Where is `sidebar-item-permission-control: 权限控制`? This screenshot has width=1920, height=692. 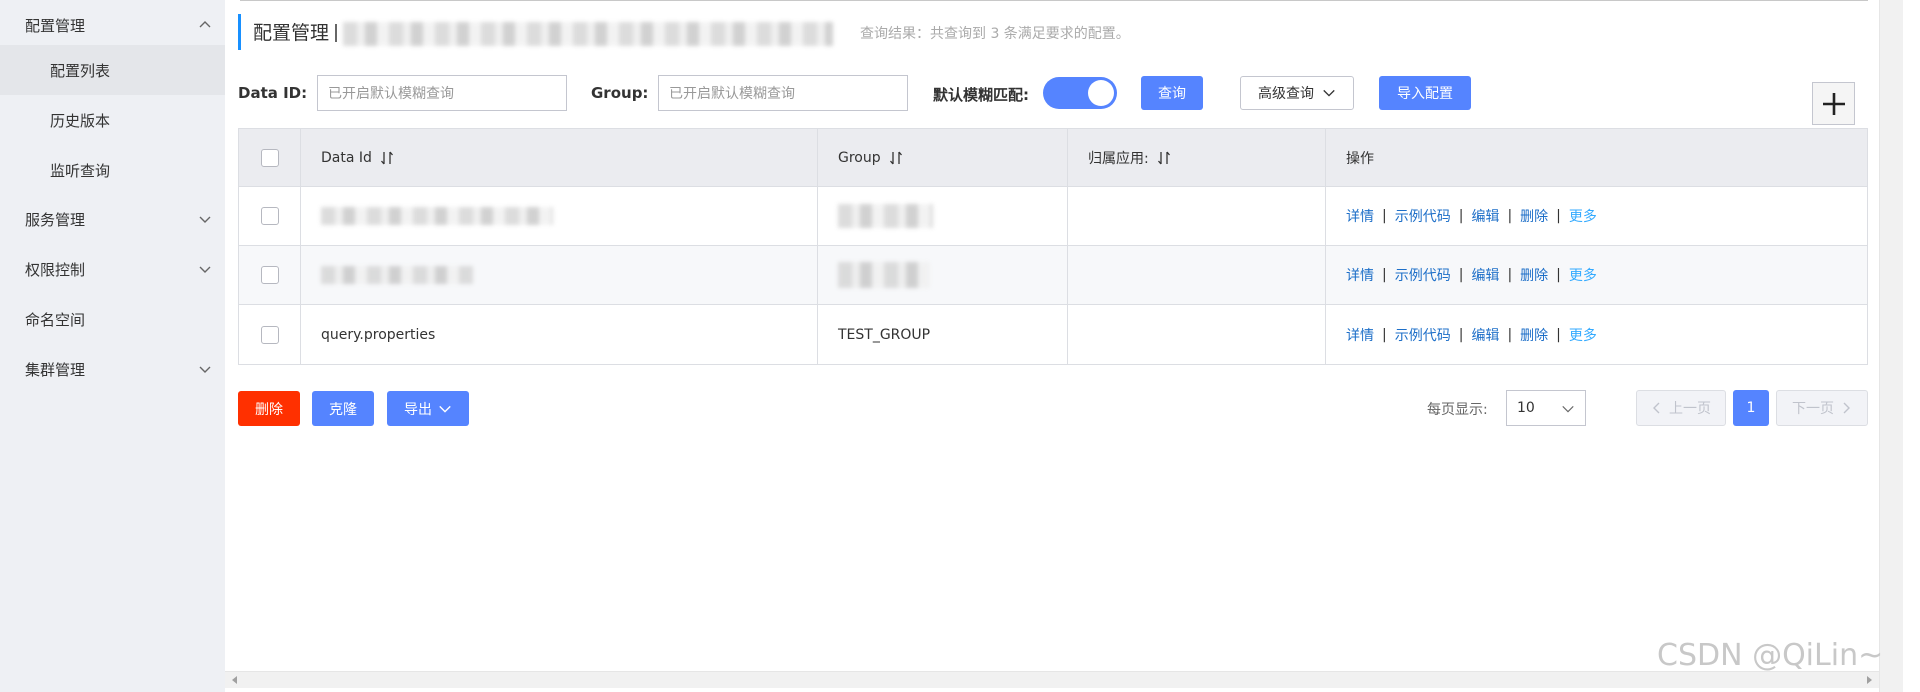 sidebar-item-permission-control: 权限控制 is located at coordinates (112, 269).